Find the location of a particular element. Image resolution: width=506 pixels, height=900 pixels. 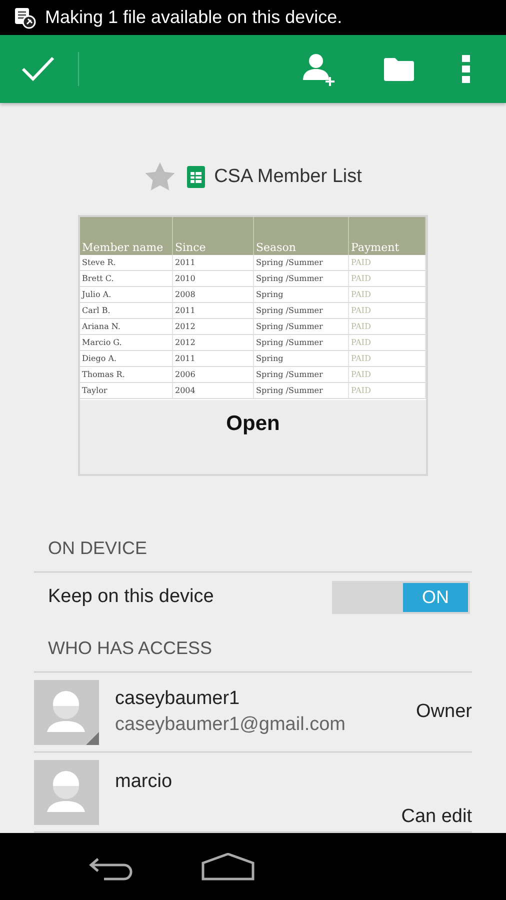

table-cell: Steve R. is located at coordinates (126, 262).